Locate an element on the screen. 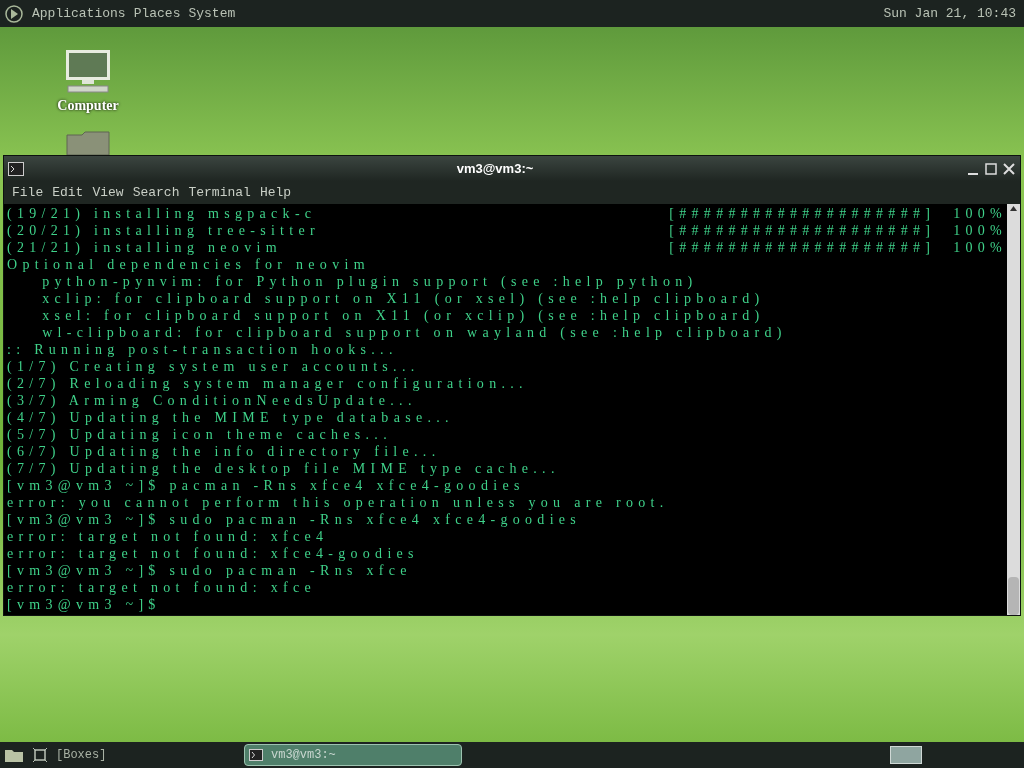 This screenshot has height=768, width=1024. terminal-line: (21/21) installing neovim is located at coordinates (145, 247).